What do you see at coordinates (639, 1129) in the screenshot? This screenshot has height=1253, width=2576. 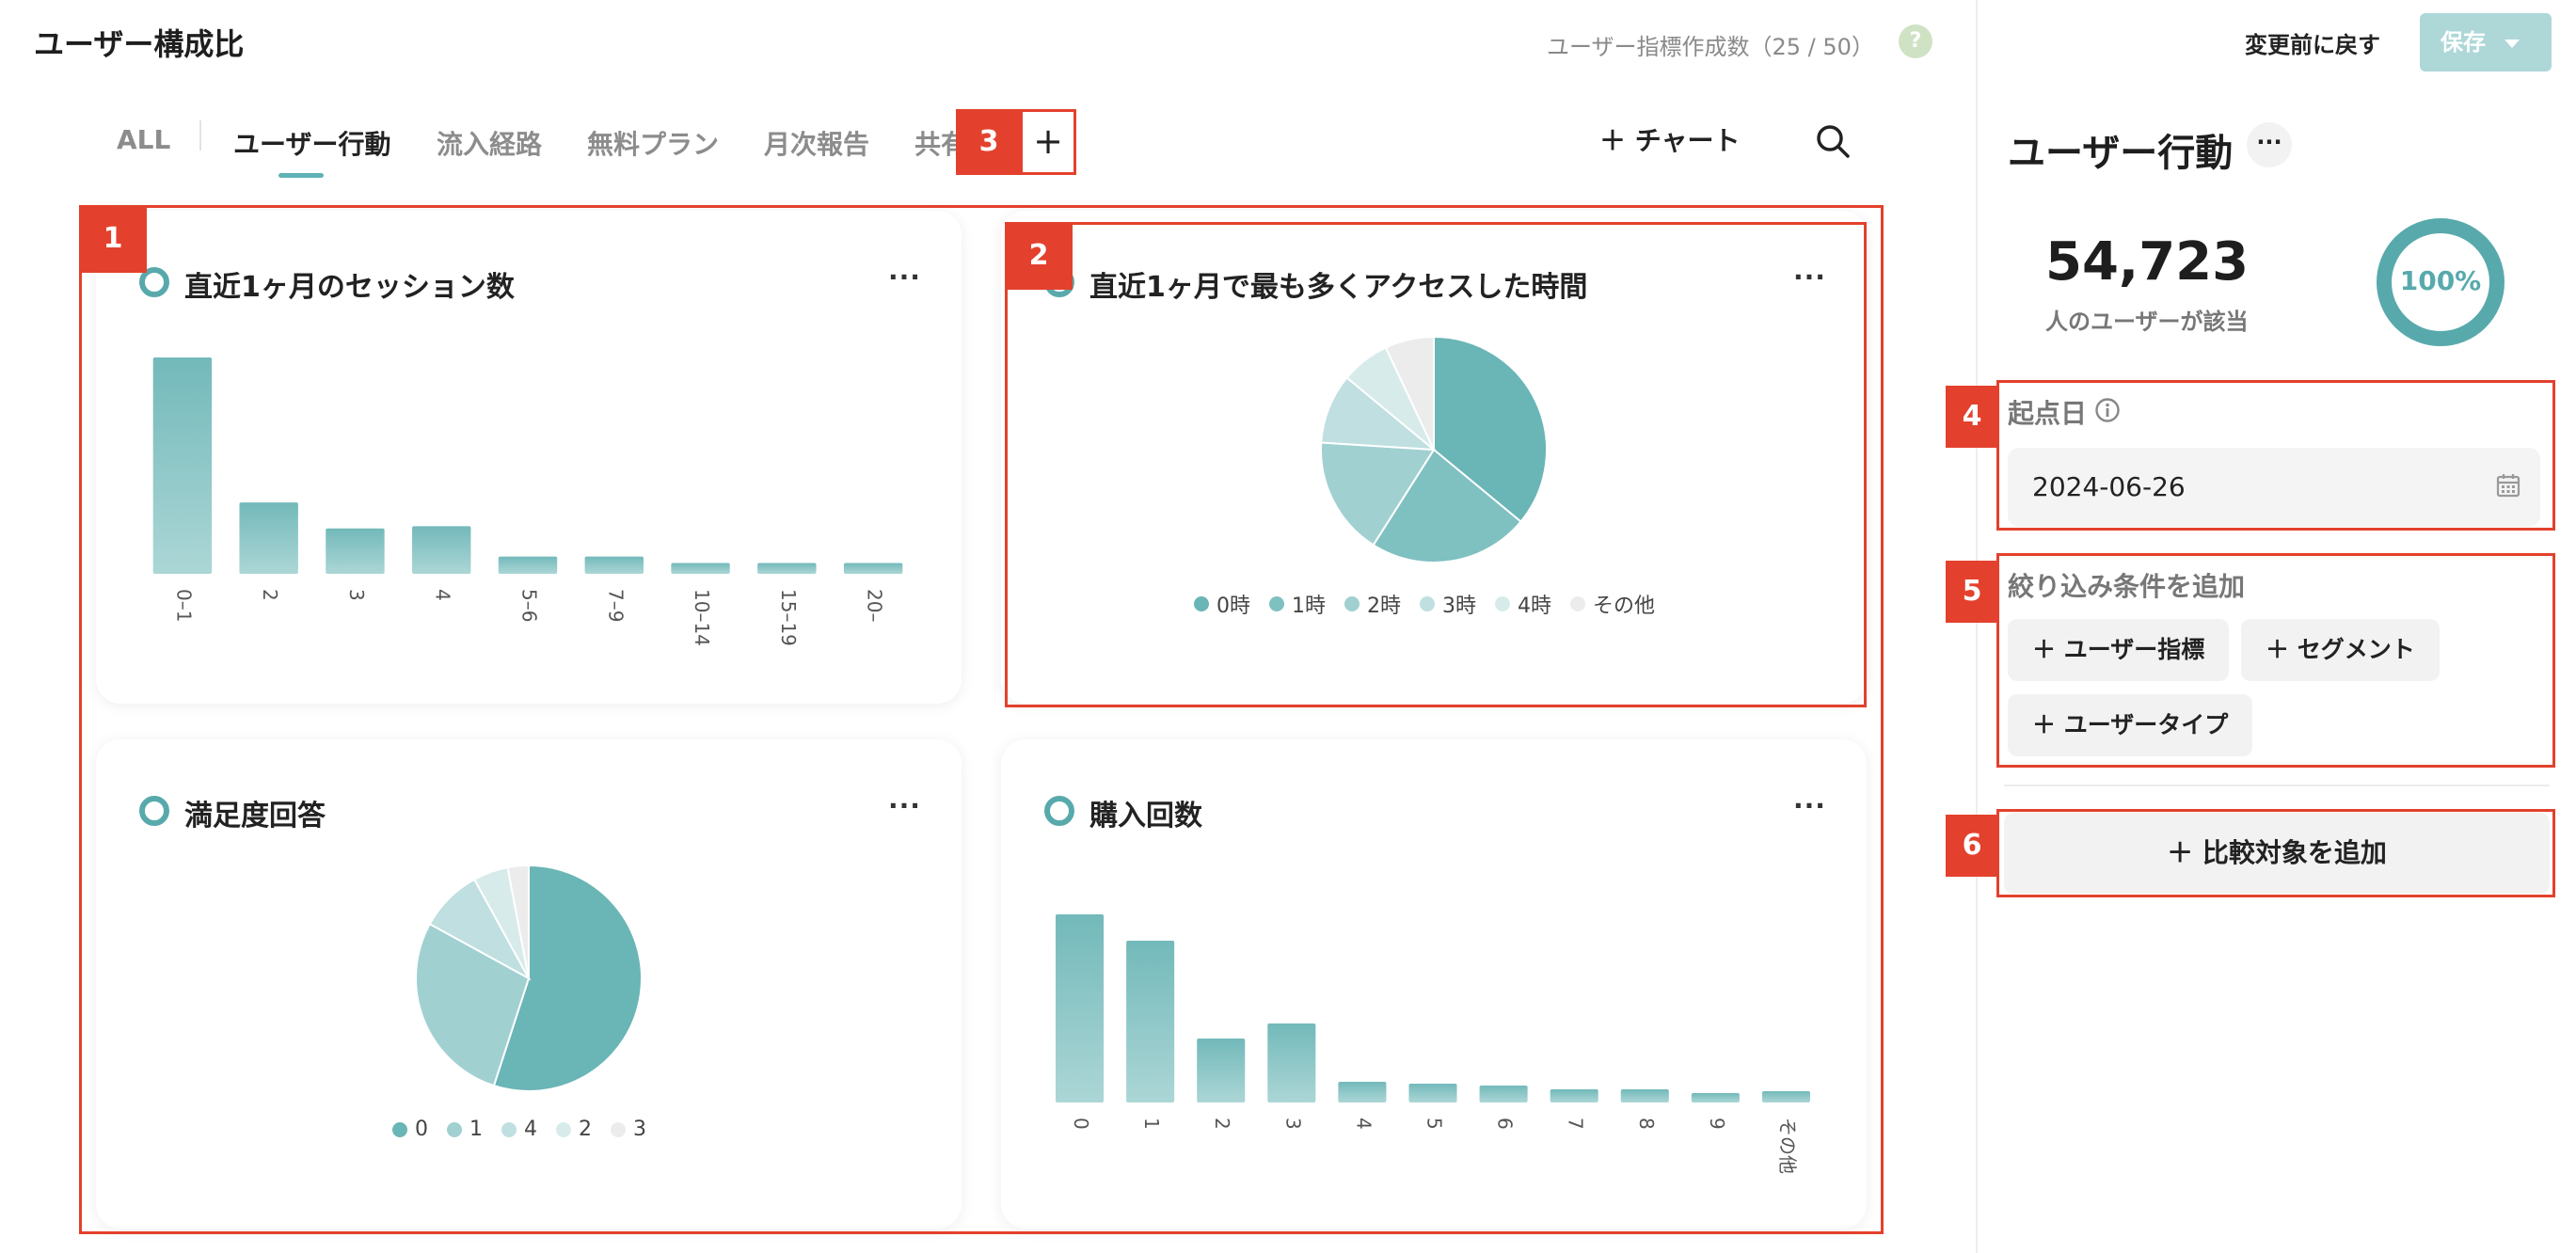 I see `legend-label: 3` at bounding box center [639, 1129].